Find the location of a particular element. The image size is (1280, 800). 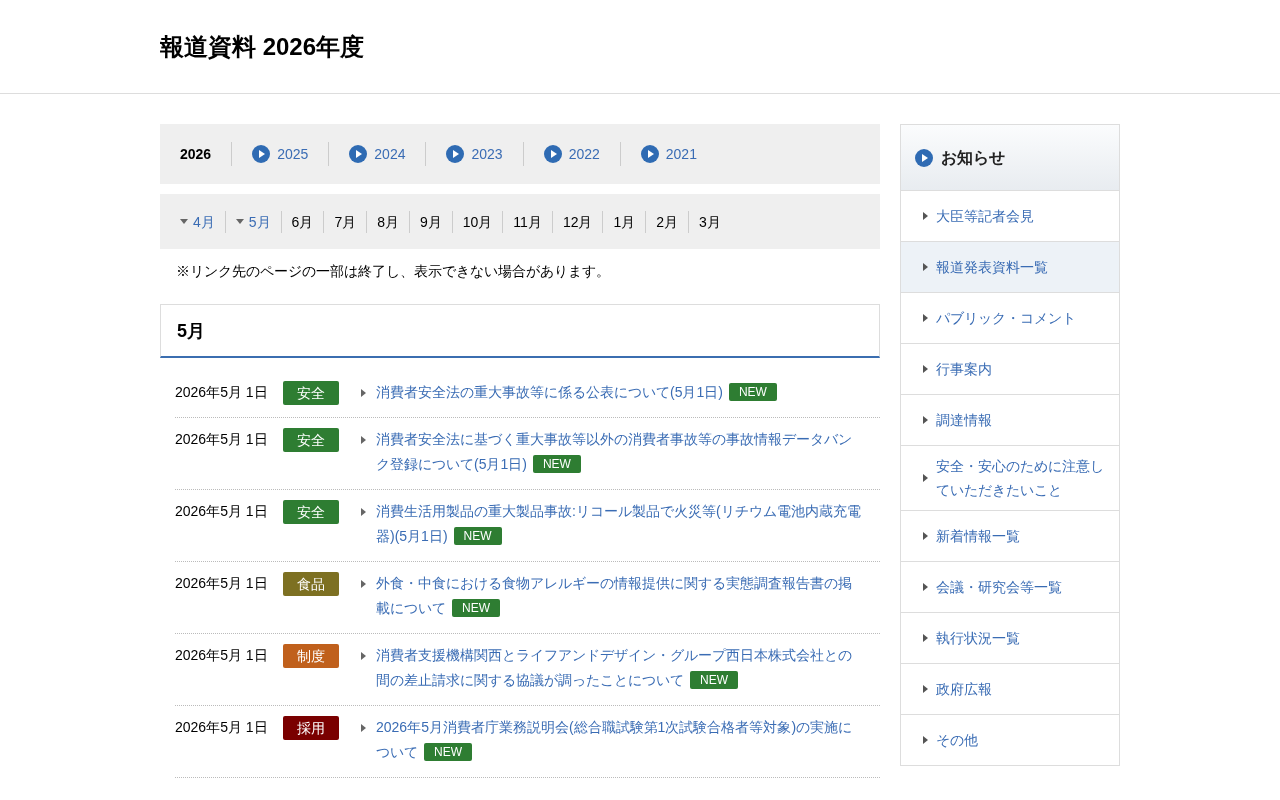

news-link: 消費生活用製品の重大製品事故:リコール製品で火災等(リチウム電池内蔵充電器)(5月1日) NEW is located at coordinates (619, 524).